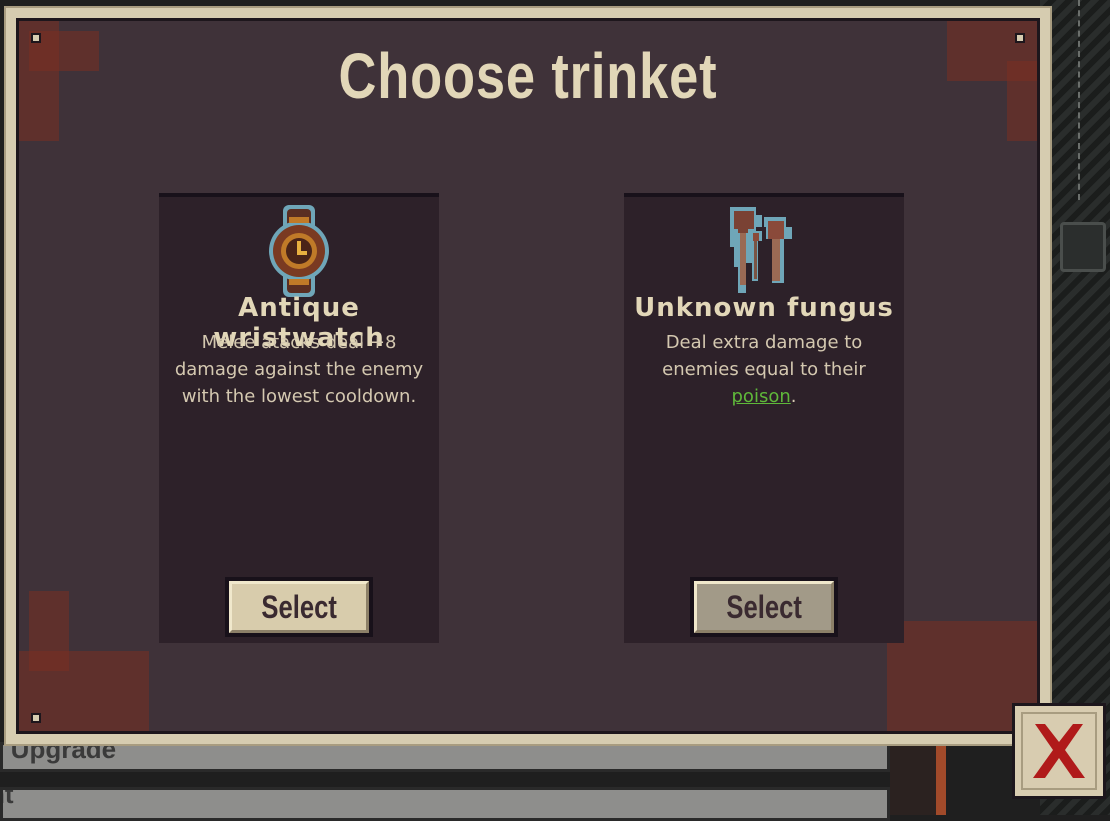  I want to click on close-button, so click(1059, 751).